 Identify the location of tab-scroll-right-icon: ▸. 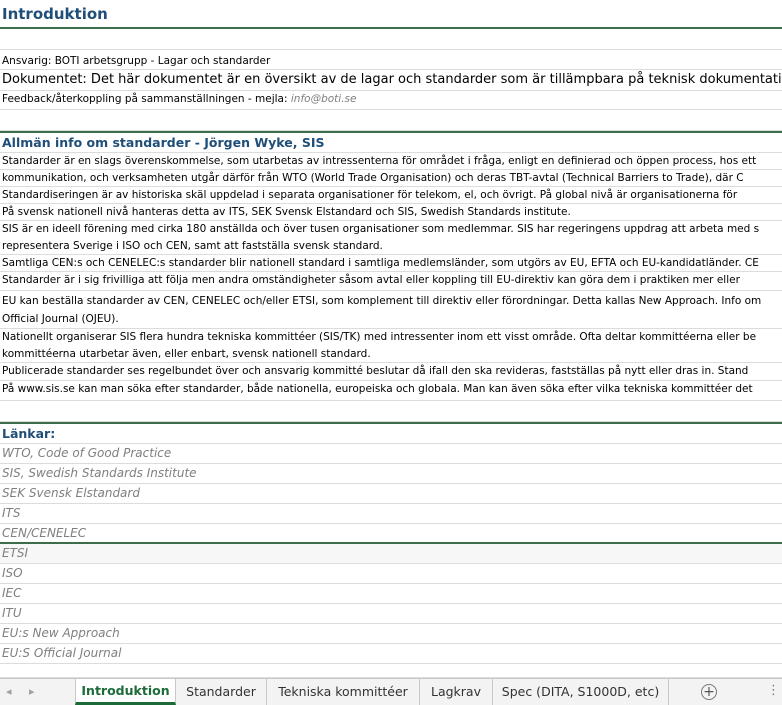
(32, 691).